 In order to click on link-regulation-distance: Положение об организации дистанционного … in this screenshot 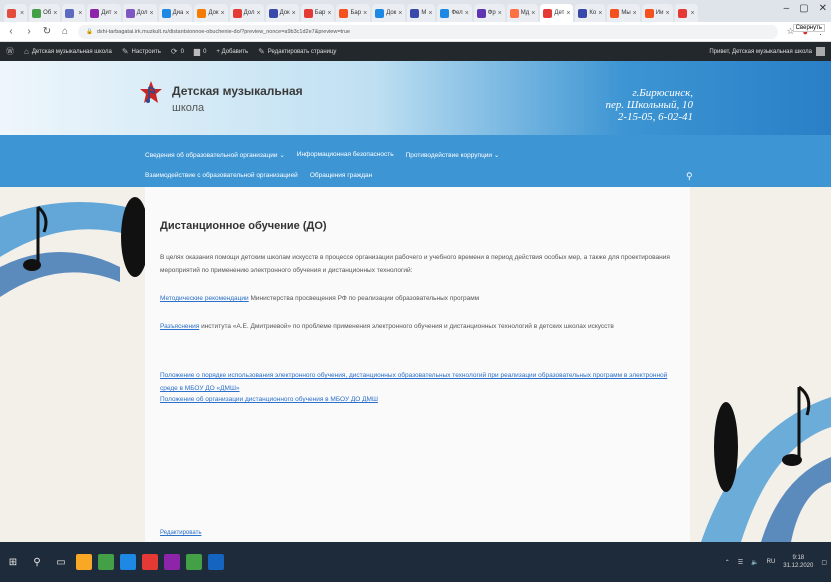, I will do `click(269, 399)`.